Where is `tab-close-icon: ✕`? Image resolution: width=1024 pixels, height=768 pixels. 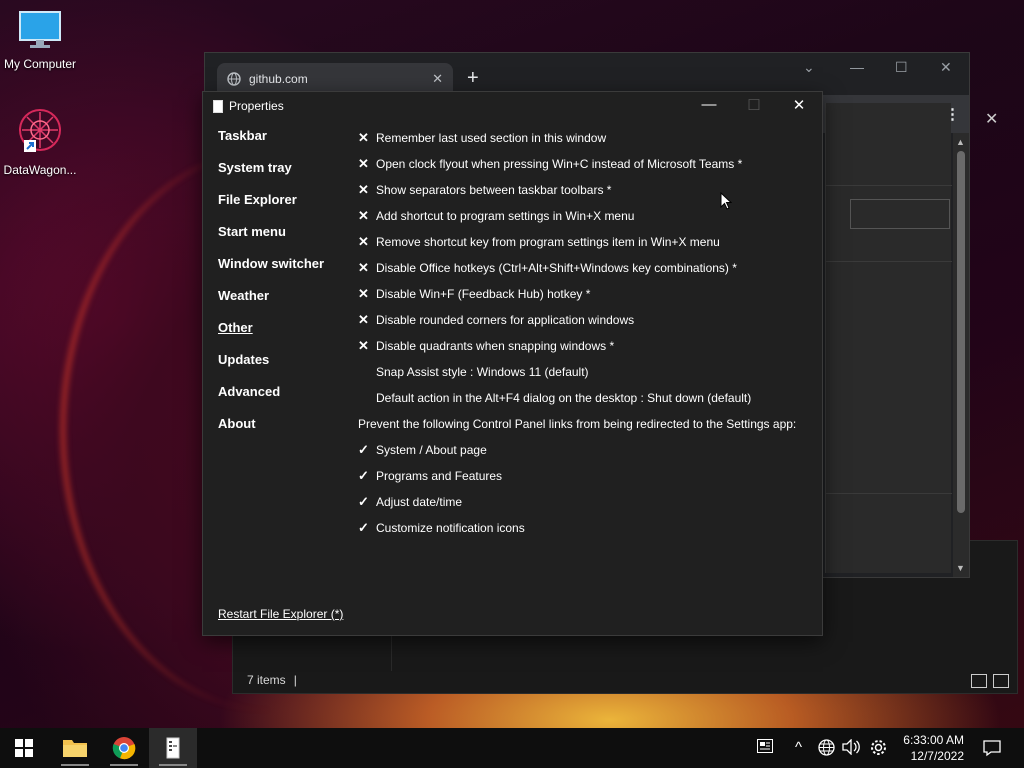
tab-close-icon: ✕ is located at coordinates (437, 79).